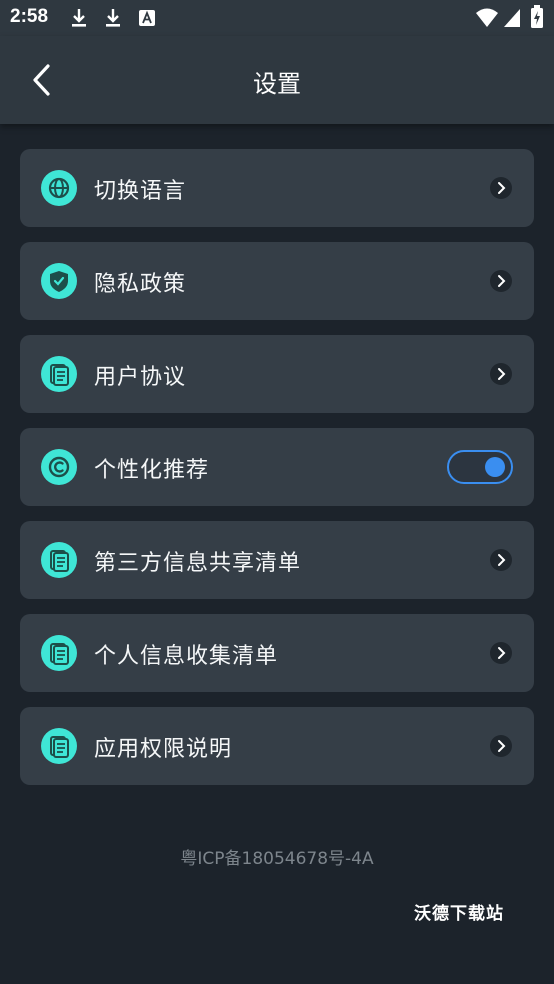 The height and width of the screenshot is (984, 554). I want to click on toggle-knob, so click(495, 467).